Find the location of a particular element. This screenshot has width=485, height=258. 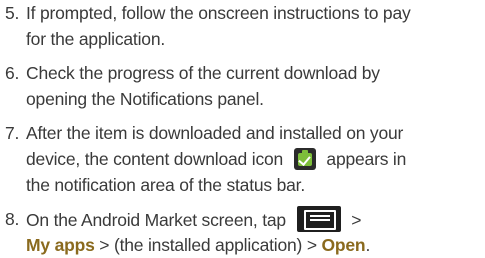

step-text-end: . is located at coordinates (368, 245).